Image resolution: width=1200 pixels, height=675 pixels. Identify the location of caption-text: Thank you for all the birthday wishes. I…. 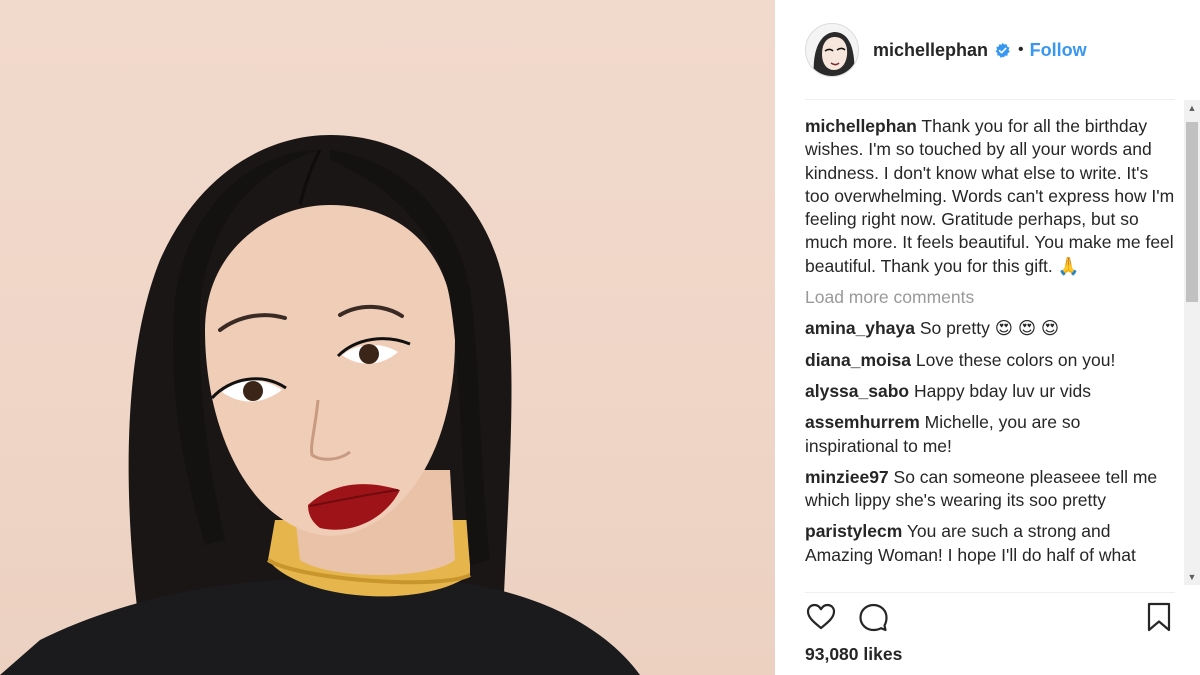
(990, 196).